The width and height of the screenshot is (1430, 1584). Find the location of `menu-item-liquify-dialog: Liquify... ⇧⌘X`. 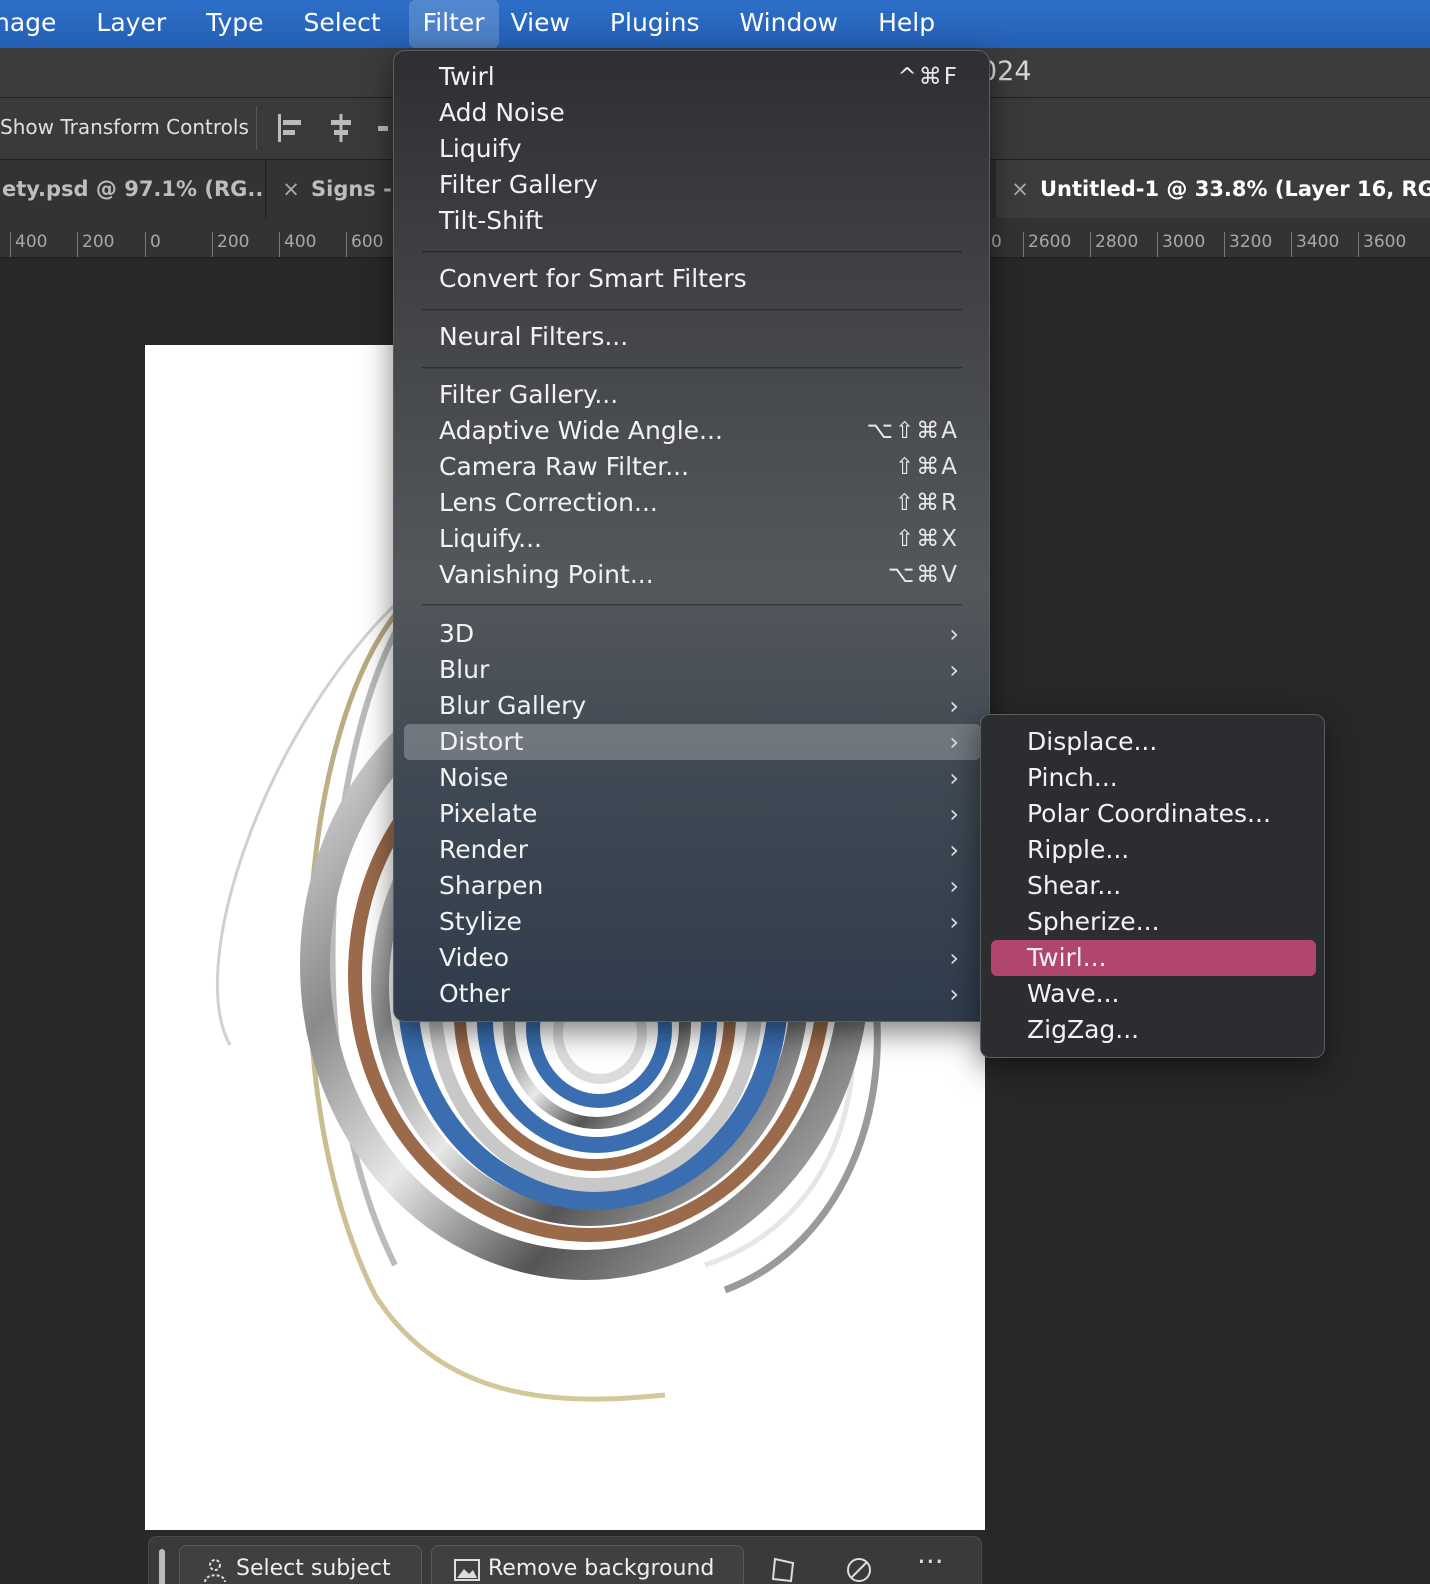

menu-item-liquify-dialog: Liquify... ⇧⌘X is located at coordinates (699, 539).